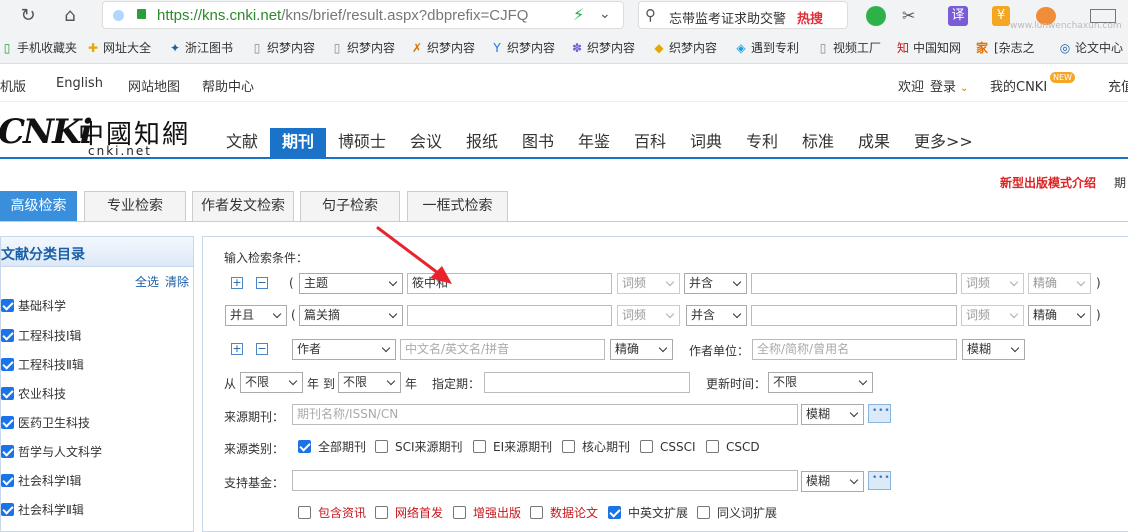  I want to click on update-time-select: 不限, so click(820, 382).